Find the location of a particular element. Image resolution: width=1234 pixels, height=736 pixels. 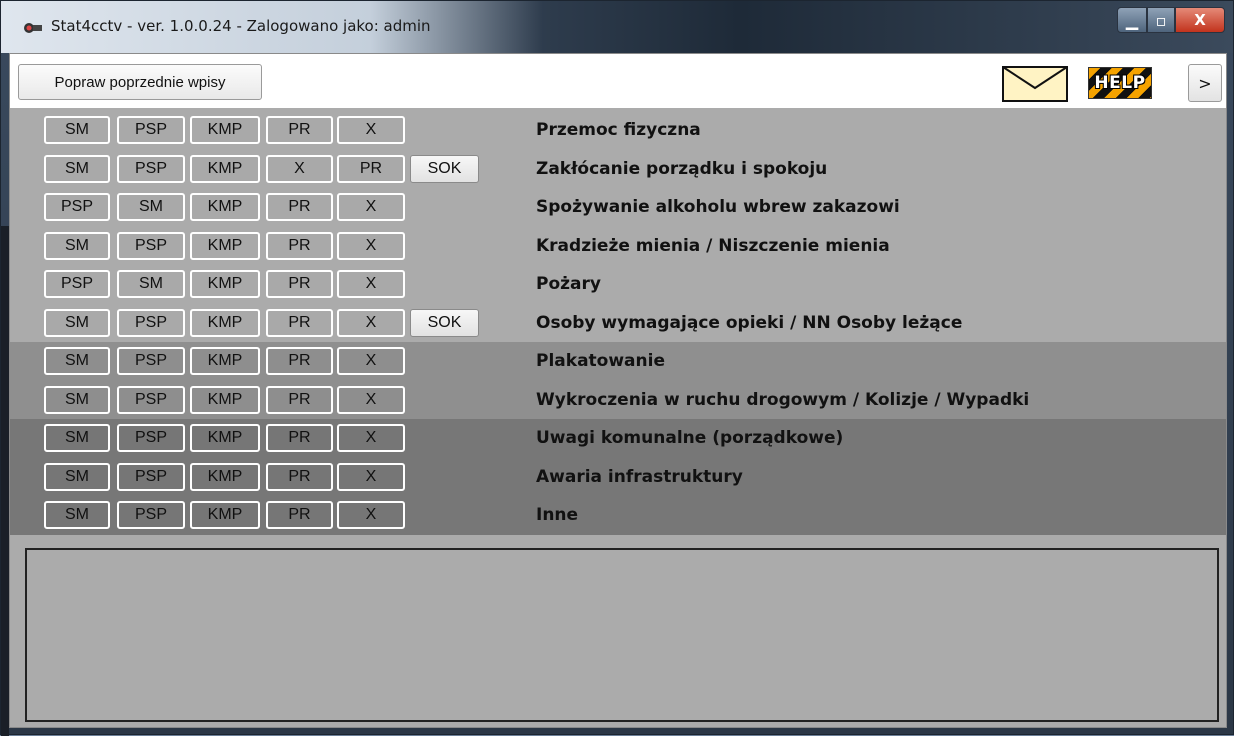

maximize-button: ▫ is located at coordinates (1161, 20).